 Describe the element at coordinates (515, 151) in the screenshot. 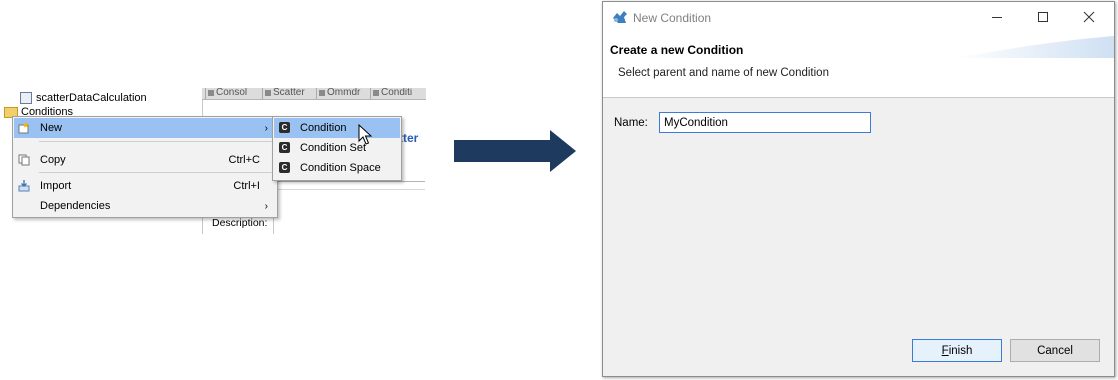

I see `transition-arrow-icon` at that location.